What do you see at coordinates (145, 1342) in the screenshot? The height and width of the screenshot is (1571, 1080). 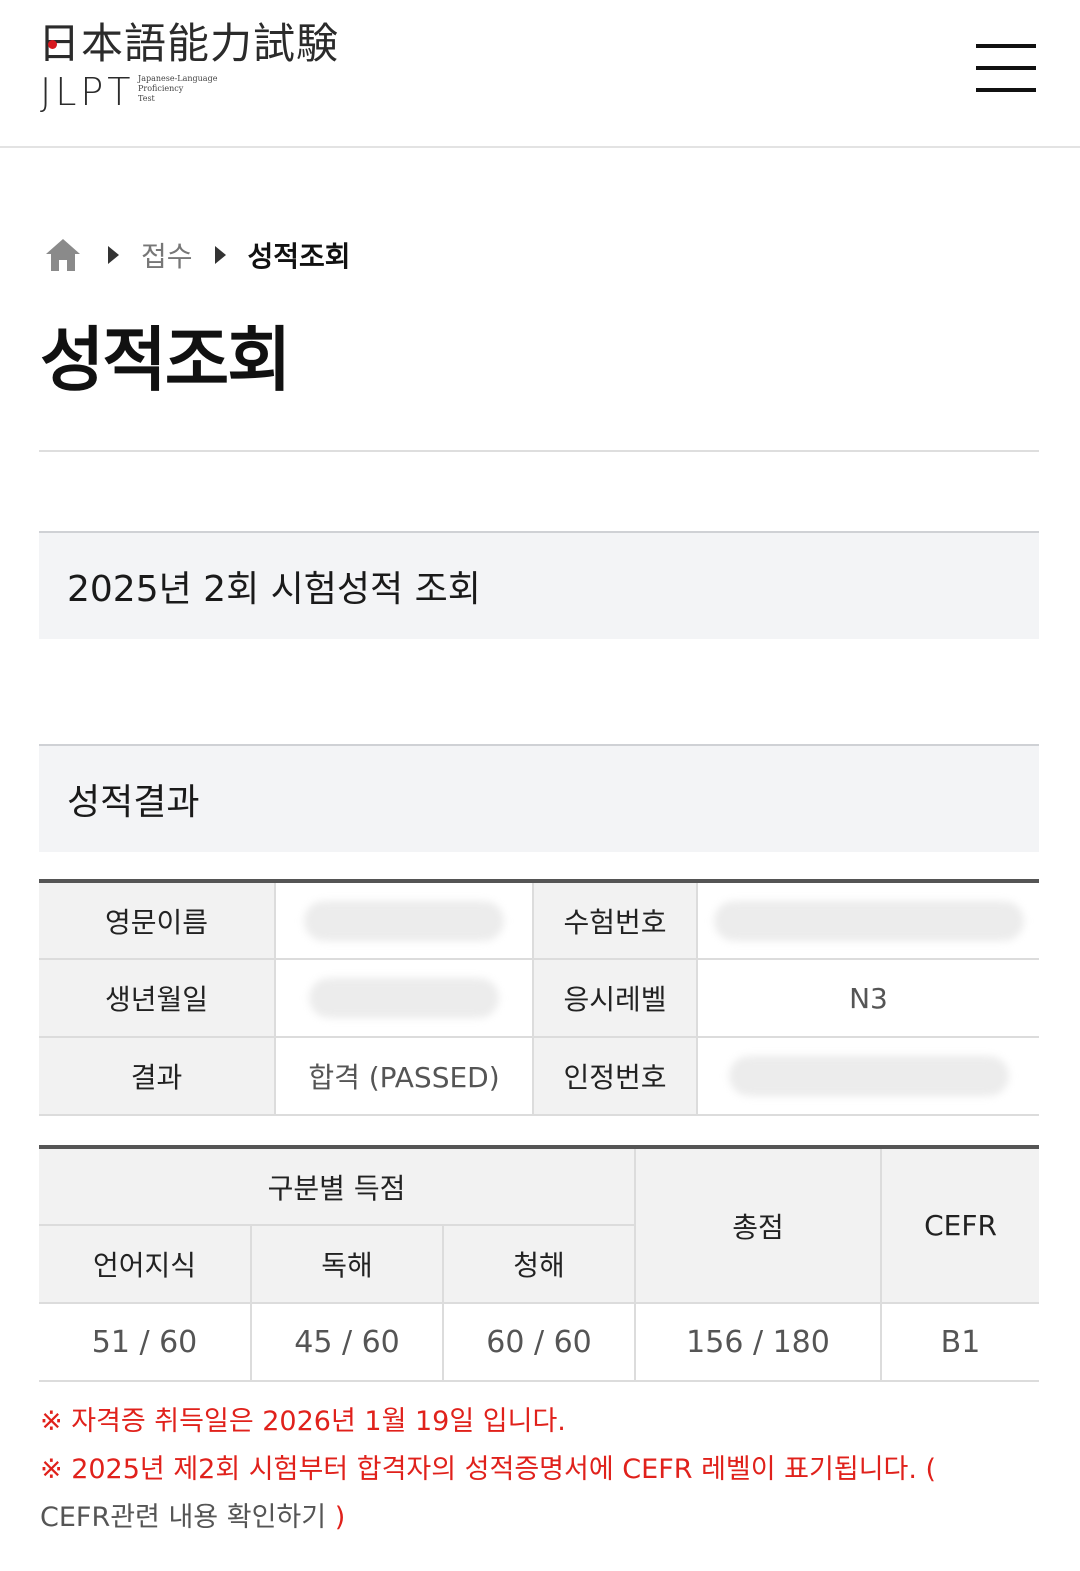 I see `language-knowledge-score: 51 / 60` at bounding box center [145, 1342].